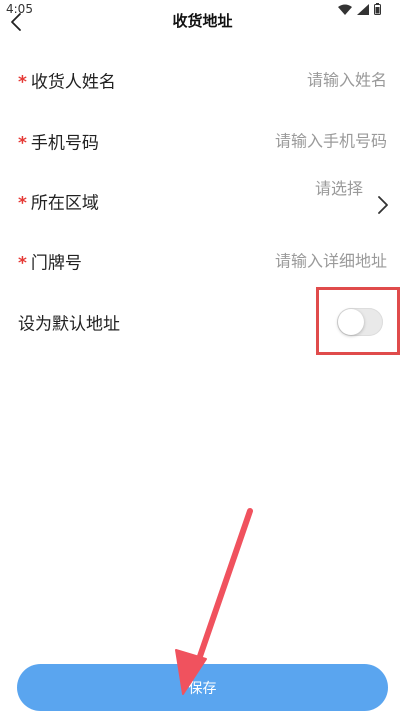 The height and width of the screenshot is (720, 405). I want to click on phone-input, so click(287, 141).